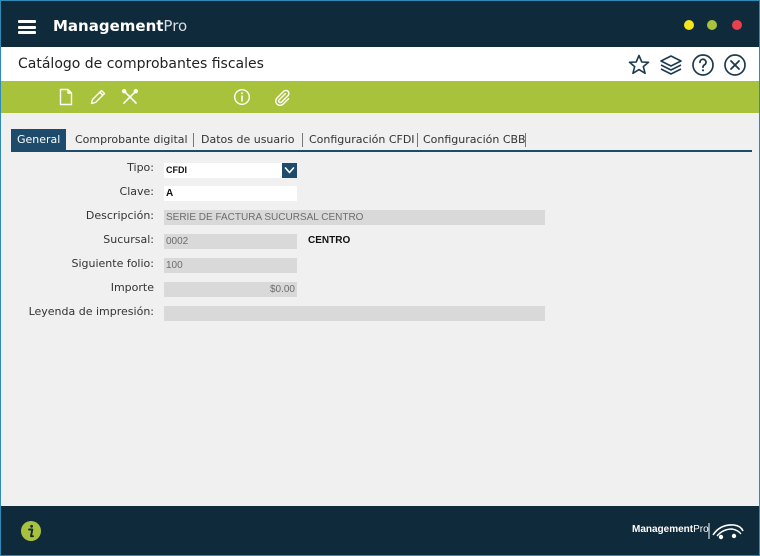  I want to click on descripcion-field: SERIE DE FACTURA SUCURSAL CENTRO, so click(354, 217).